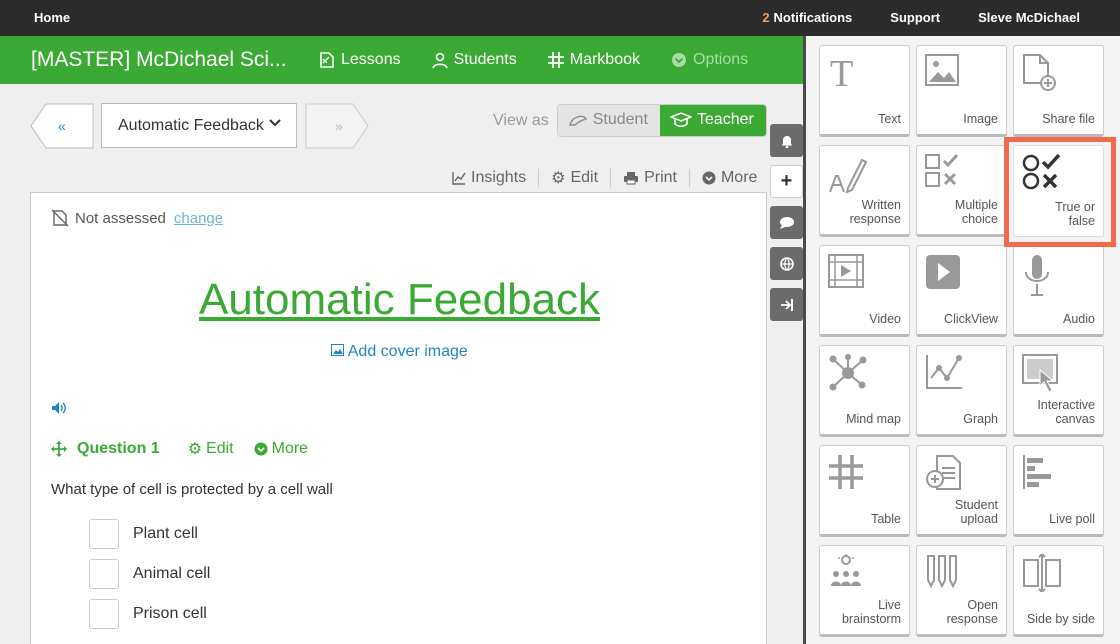 The height and width of the screenshot is (644, 1120). I want to click on page-title: Automatic Feedback, so click(399, 300).